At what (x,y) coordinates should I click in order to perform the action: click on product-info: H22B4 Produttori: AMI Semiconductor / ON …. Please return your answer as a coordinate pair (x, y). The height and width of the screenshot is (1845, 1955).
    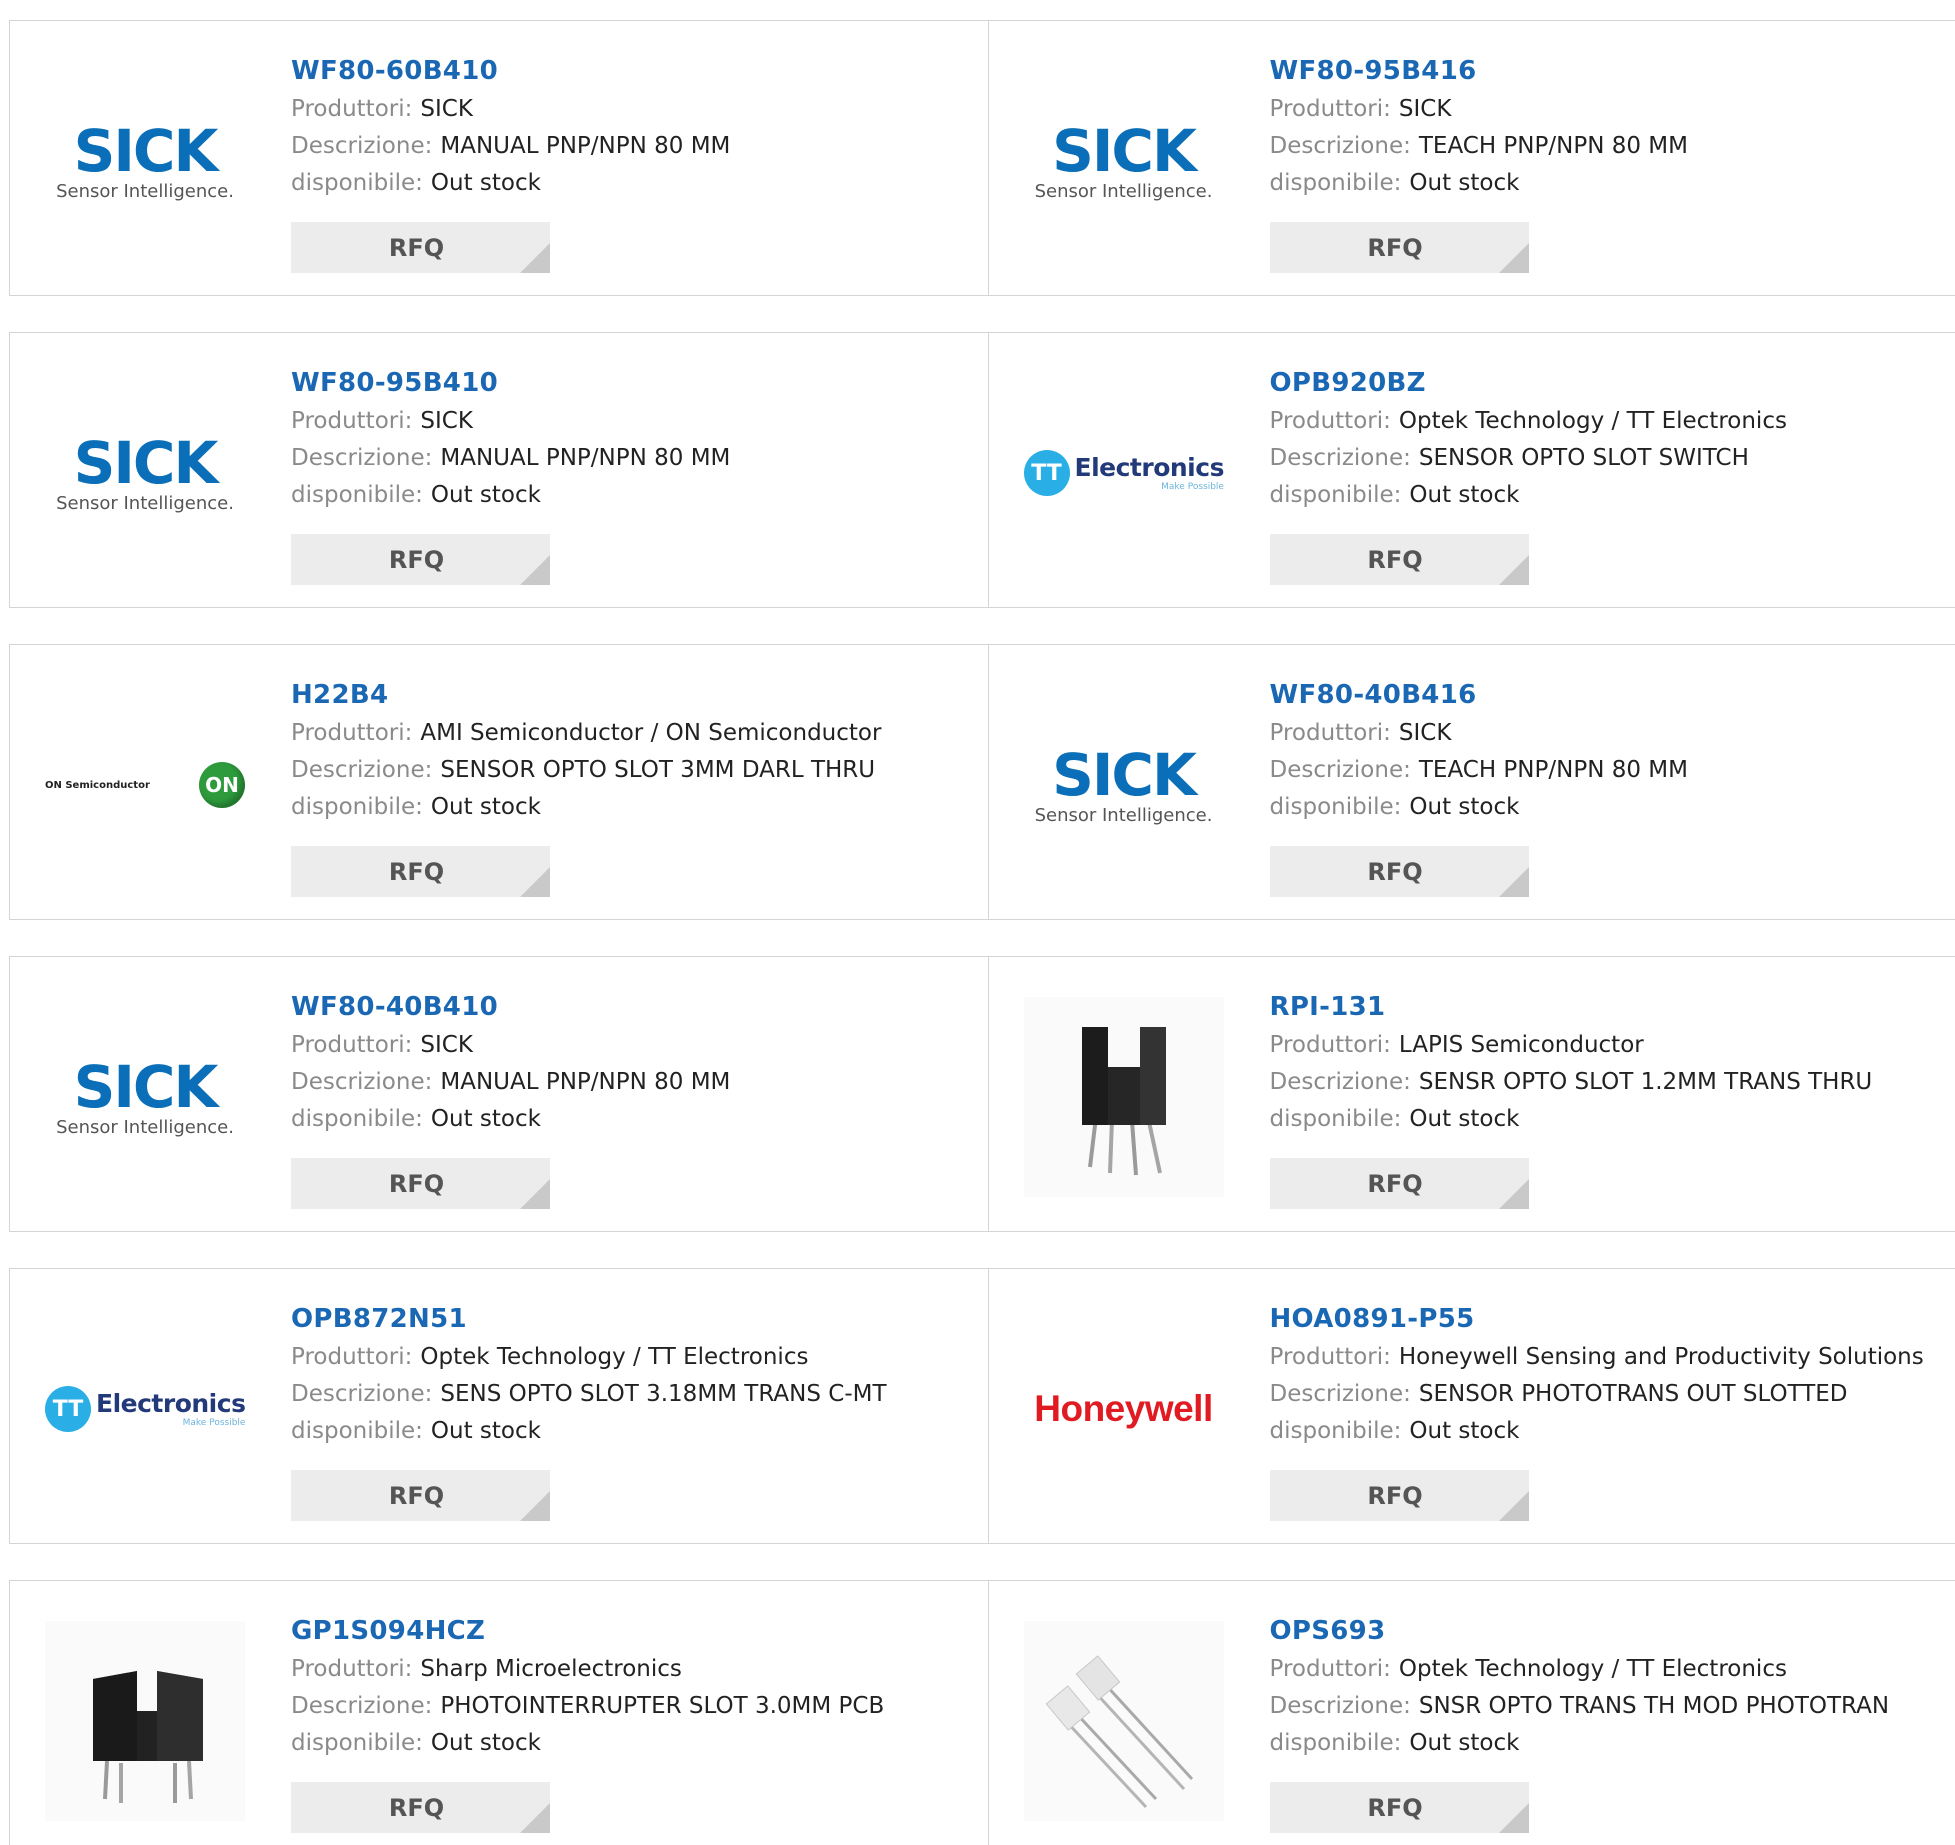
    Looking at the image, I should click on (586, 750).